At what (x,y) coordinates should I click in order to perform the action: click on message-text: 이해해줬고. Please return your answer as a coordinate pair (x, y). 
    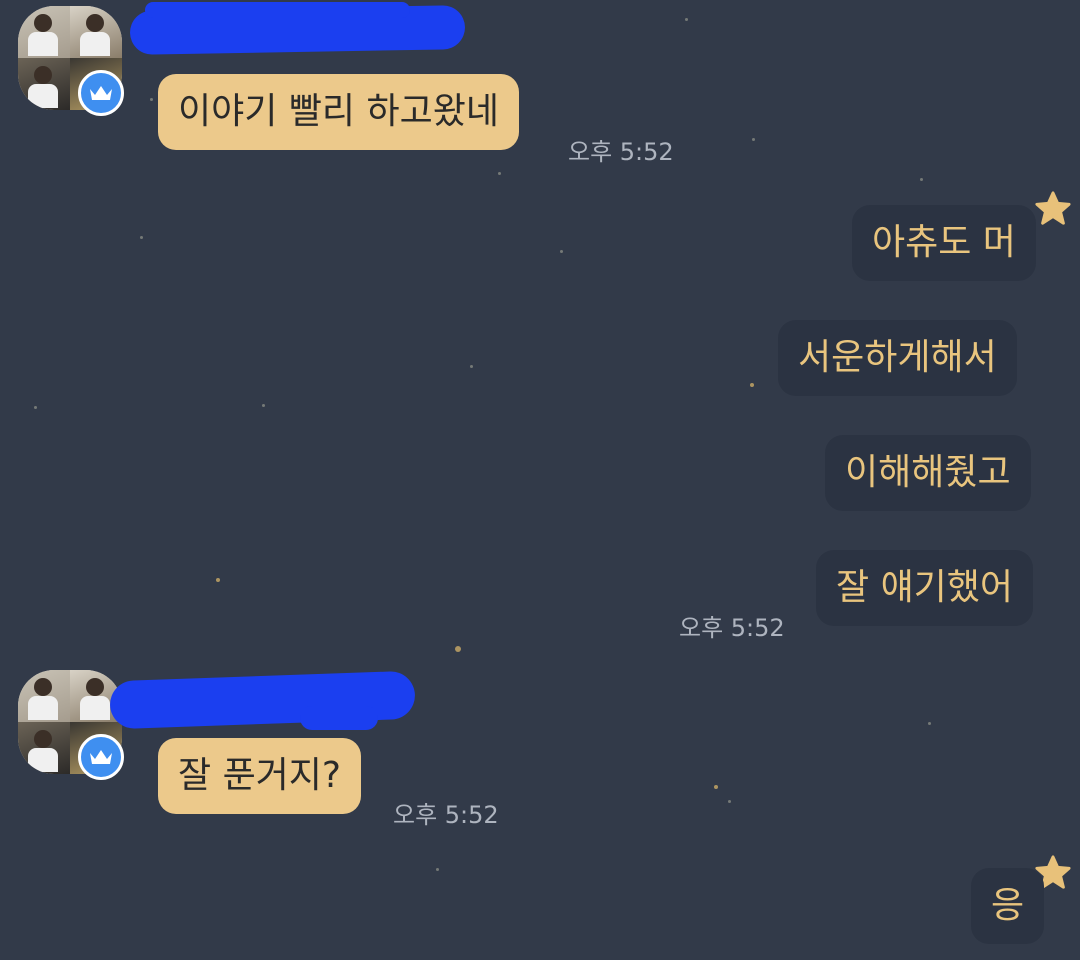
    Looking at the image, I should click on (928, 472).